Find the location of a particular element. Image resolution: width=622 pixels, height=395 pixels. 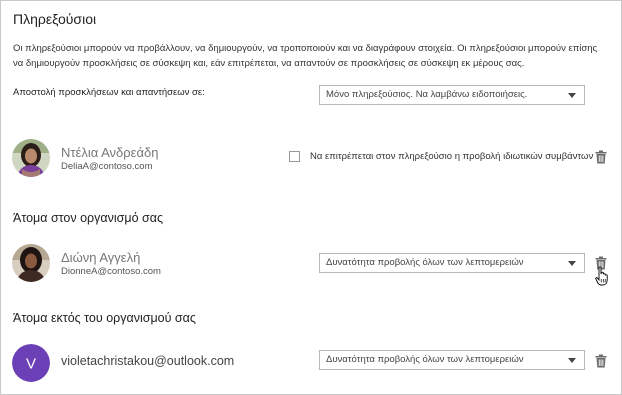

delegate-avatar is located at coordinates (31, 158).